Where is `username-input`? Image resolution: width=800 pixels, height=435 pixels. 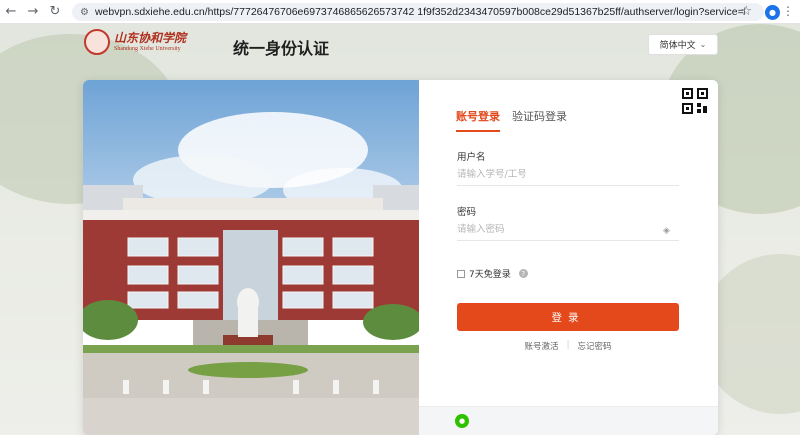
username-input is located at coordinates (568, 175).